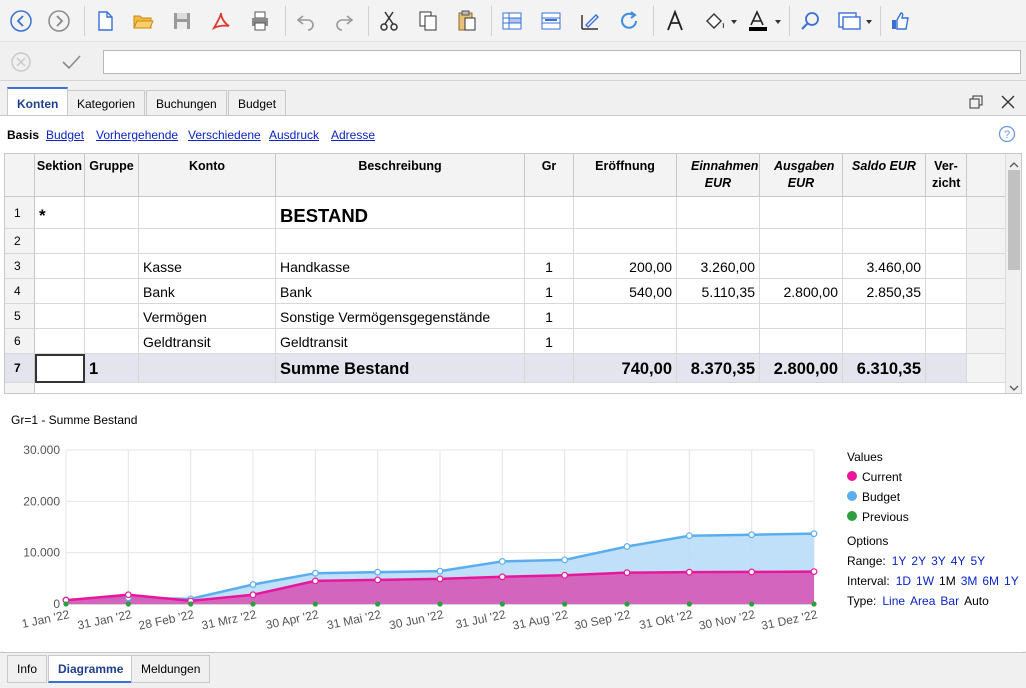  Describe the element at coordinates (764, 21) in the screenshot. I see `text-color-icon` at that location.